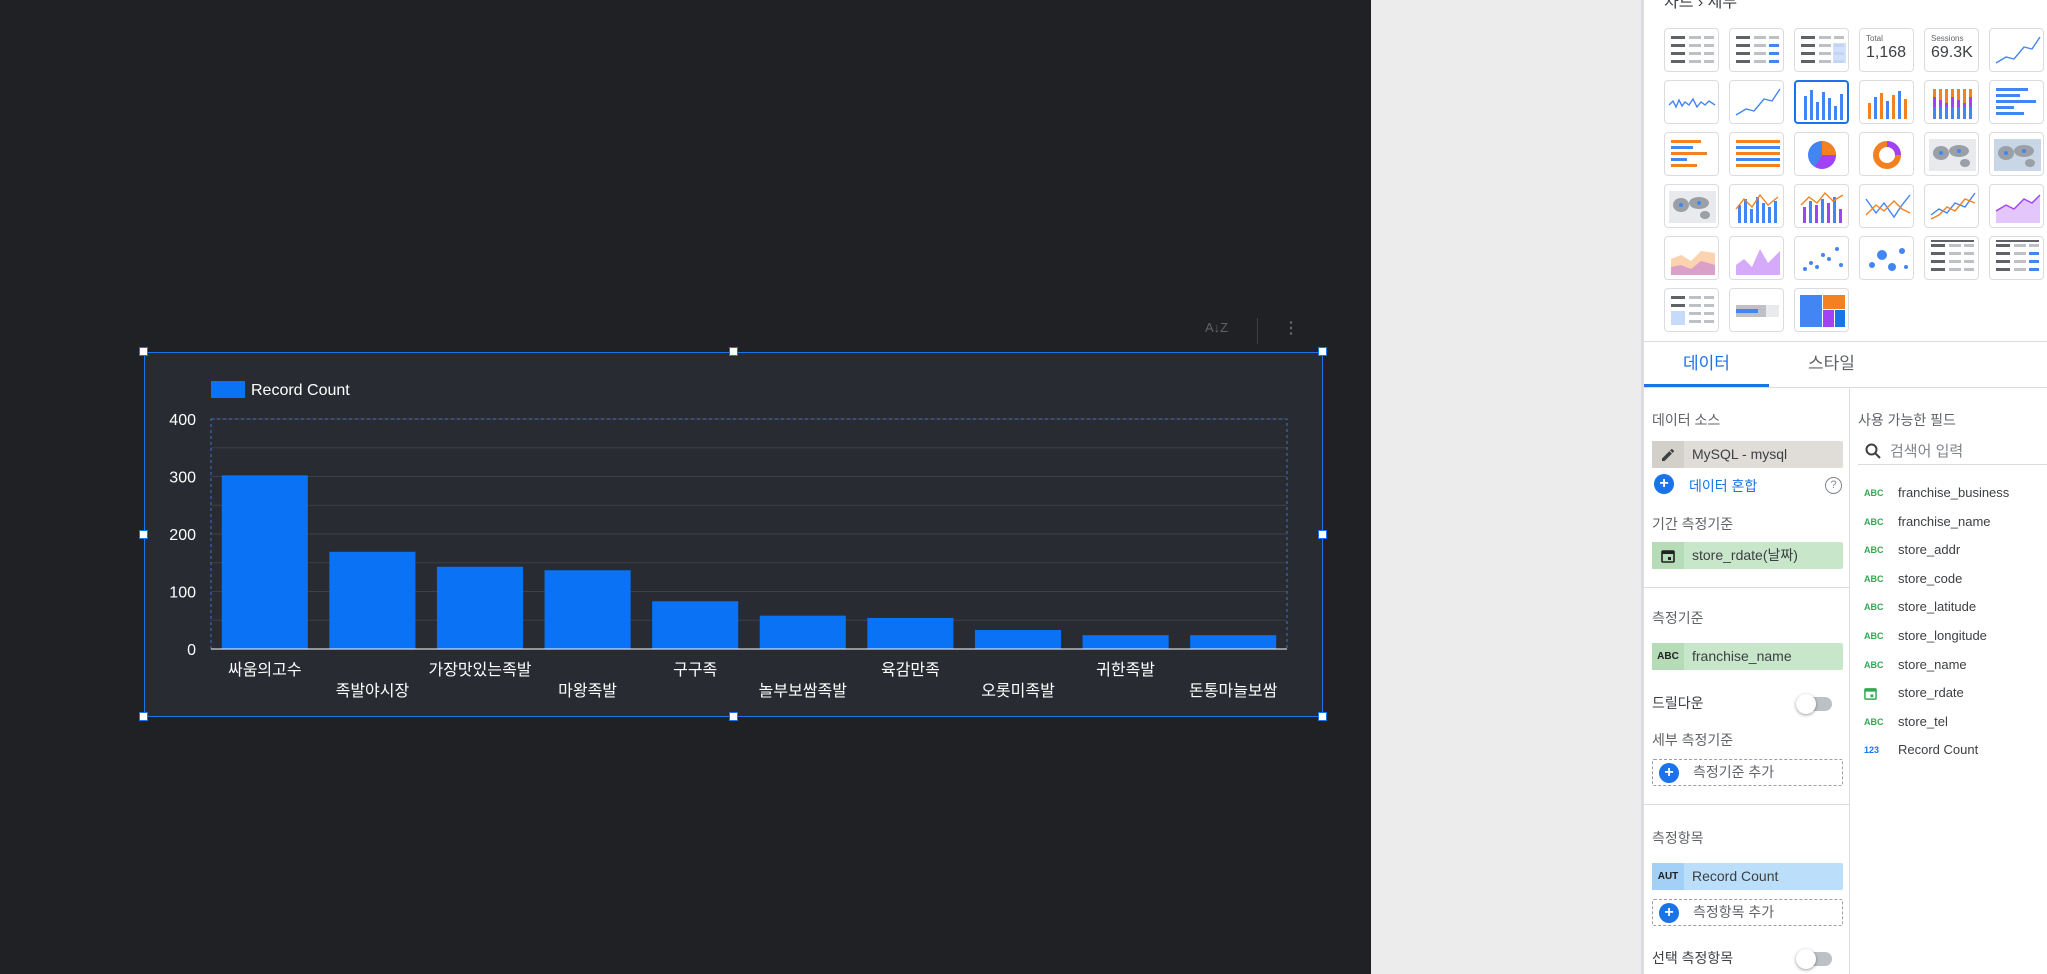 This screenshot has width=2047, height=974. I want to click on x-tick-label: 족발야시장, so click(373, 690).